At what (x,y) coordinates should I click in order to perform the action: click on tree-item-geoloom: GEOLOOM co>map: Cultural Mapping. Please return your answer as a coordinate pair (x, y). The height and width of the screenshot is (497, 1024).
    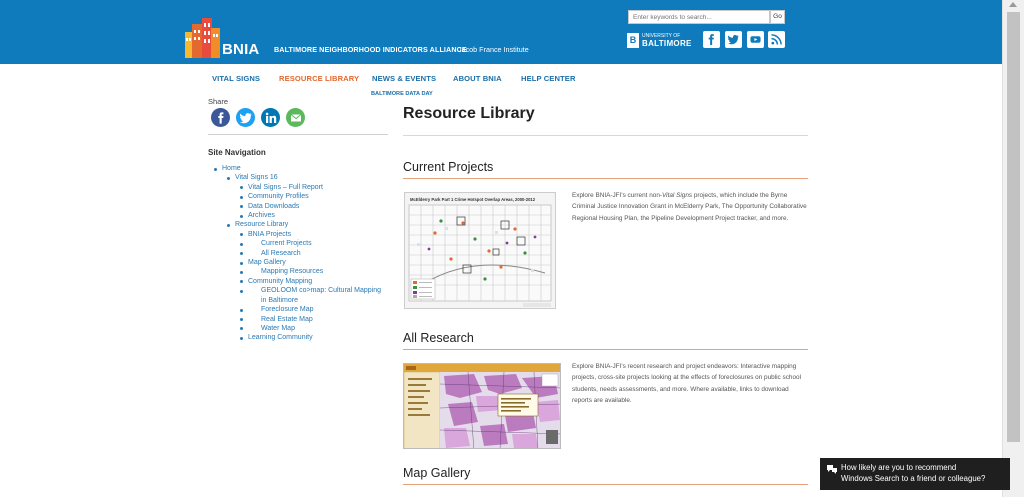
    Looking at the image, I should click on (297, 290).